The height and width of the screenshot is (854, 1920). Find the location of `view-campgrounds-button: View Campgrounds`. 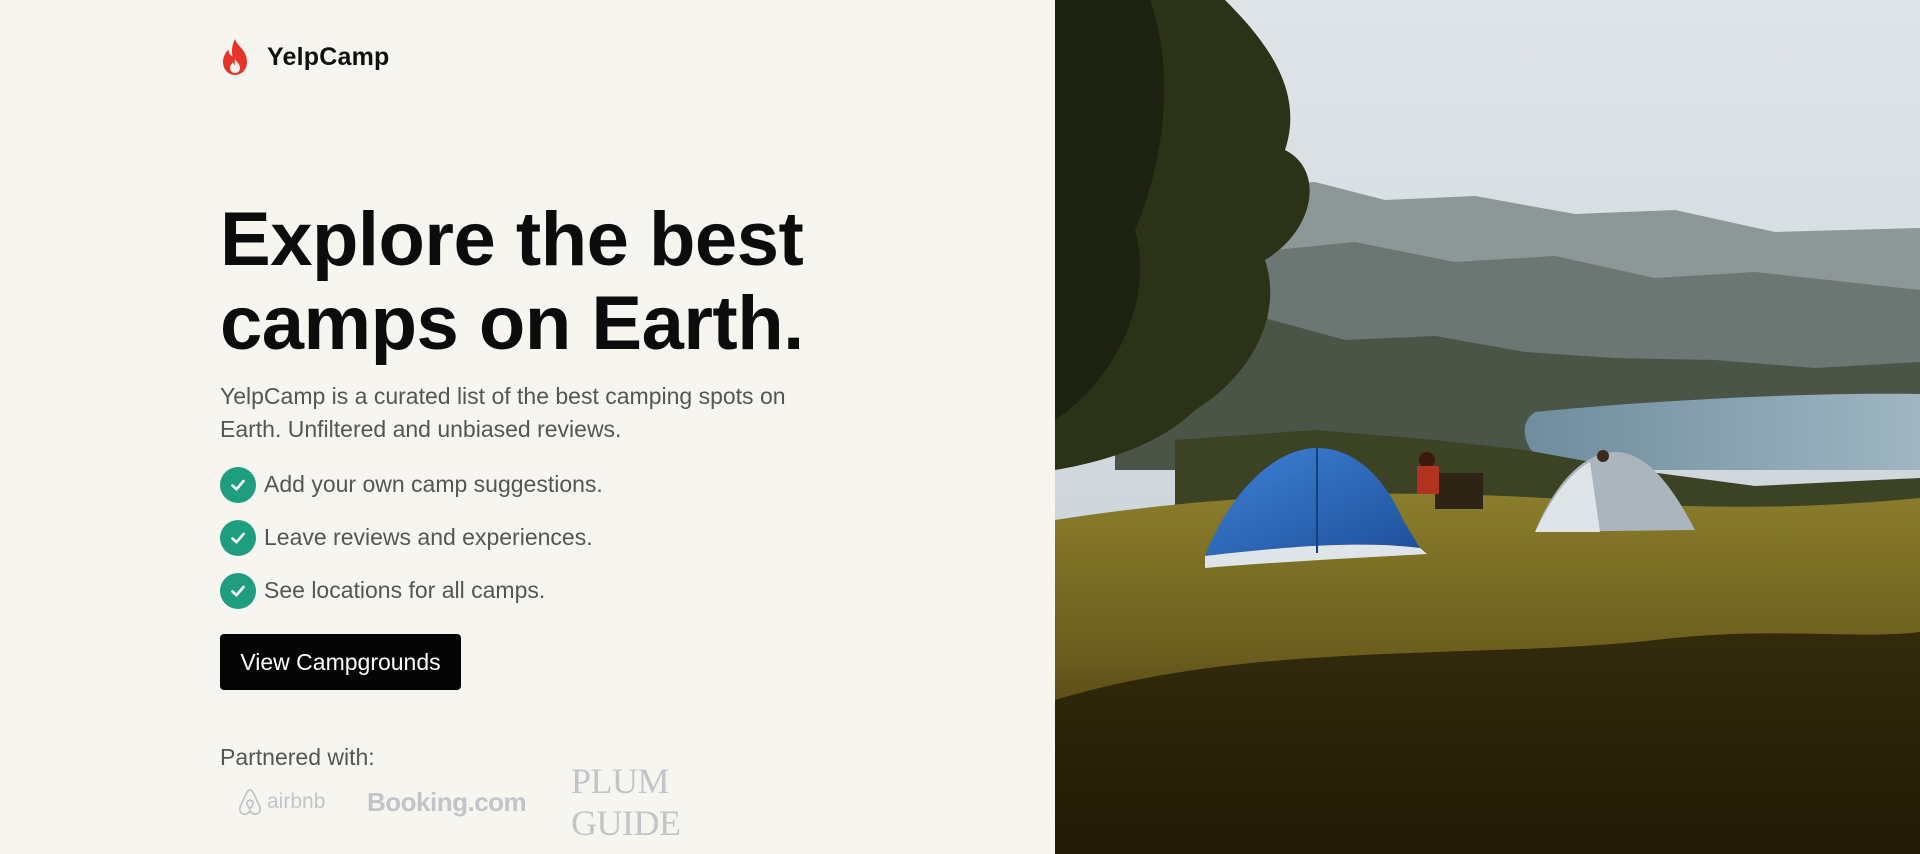

view-campgrounds-button: View Campgrounds is located at coordinates (340, 662).